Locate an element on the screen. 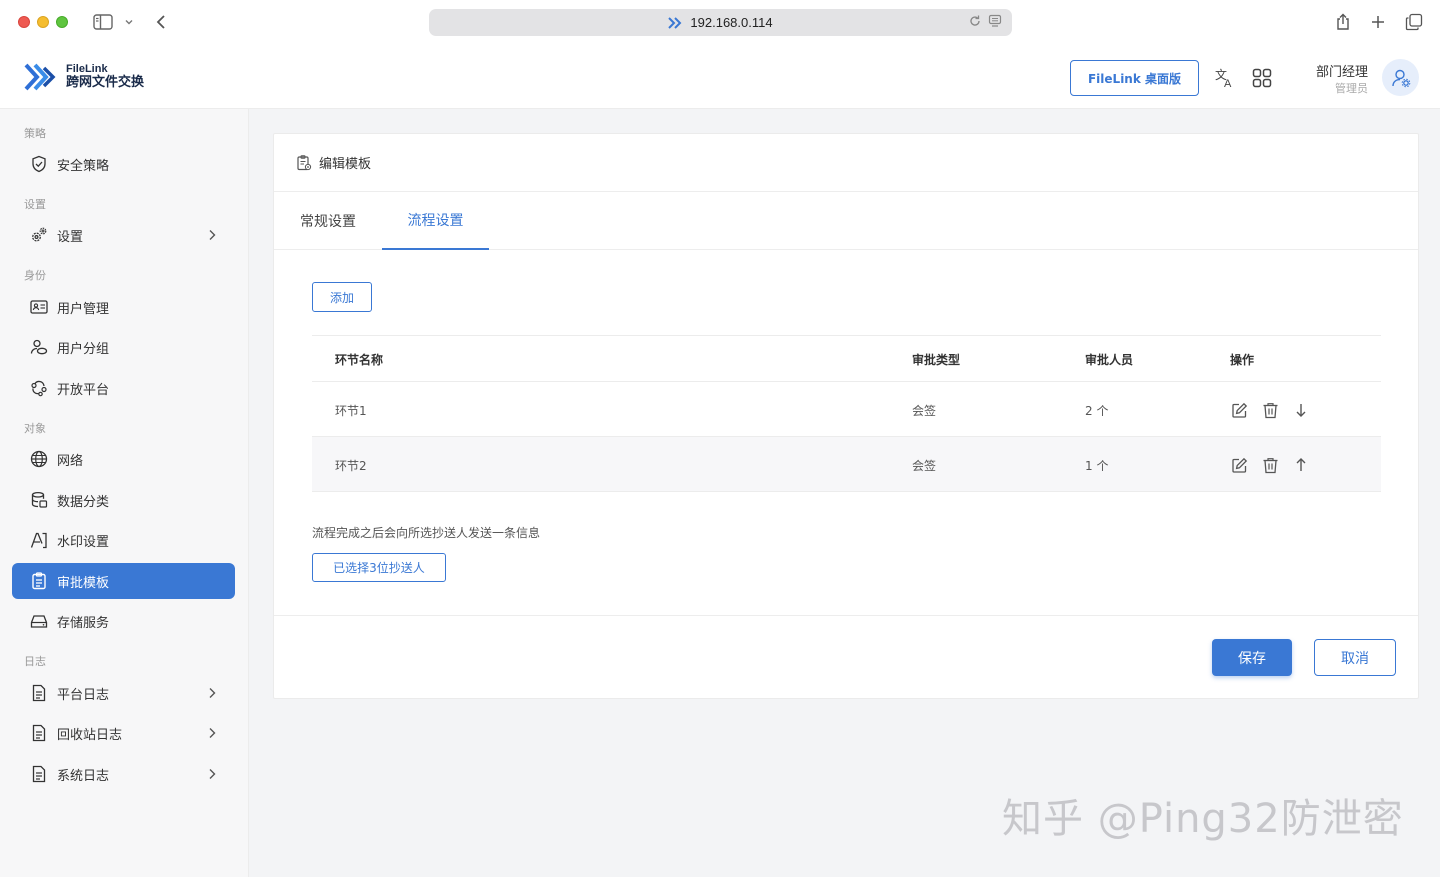 Image resolution: width=1440 pixels, height=877 pixels. column-header-actions: 操作 is located at coordinates (1242, 360).